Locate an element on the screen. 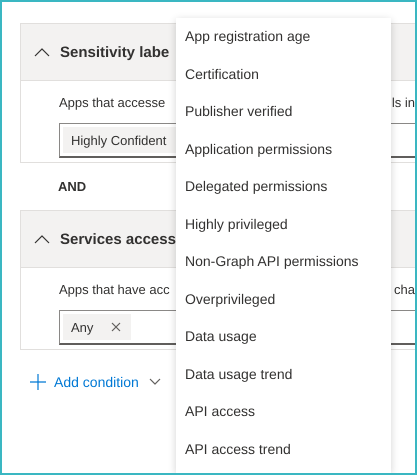 The image size is (417, 475). description-text: cha is located at coordinates (404, 290).